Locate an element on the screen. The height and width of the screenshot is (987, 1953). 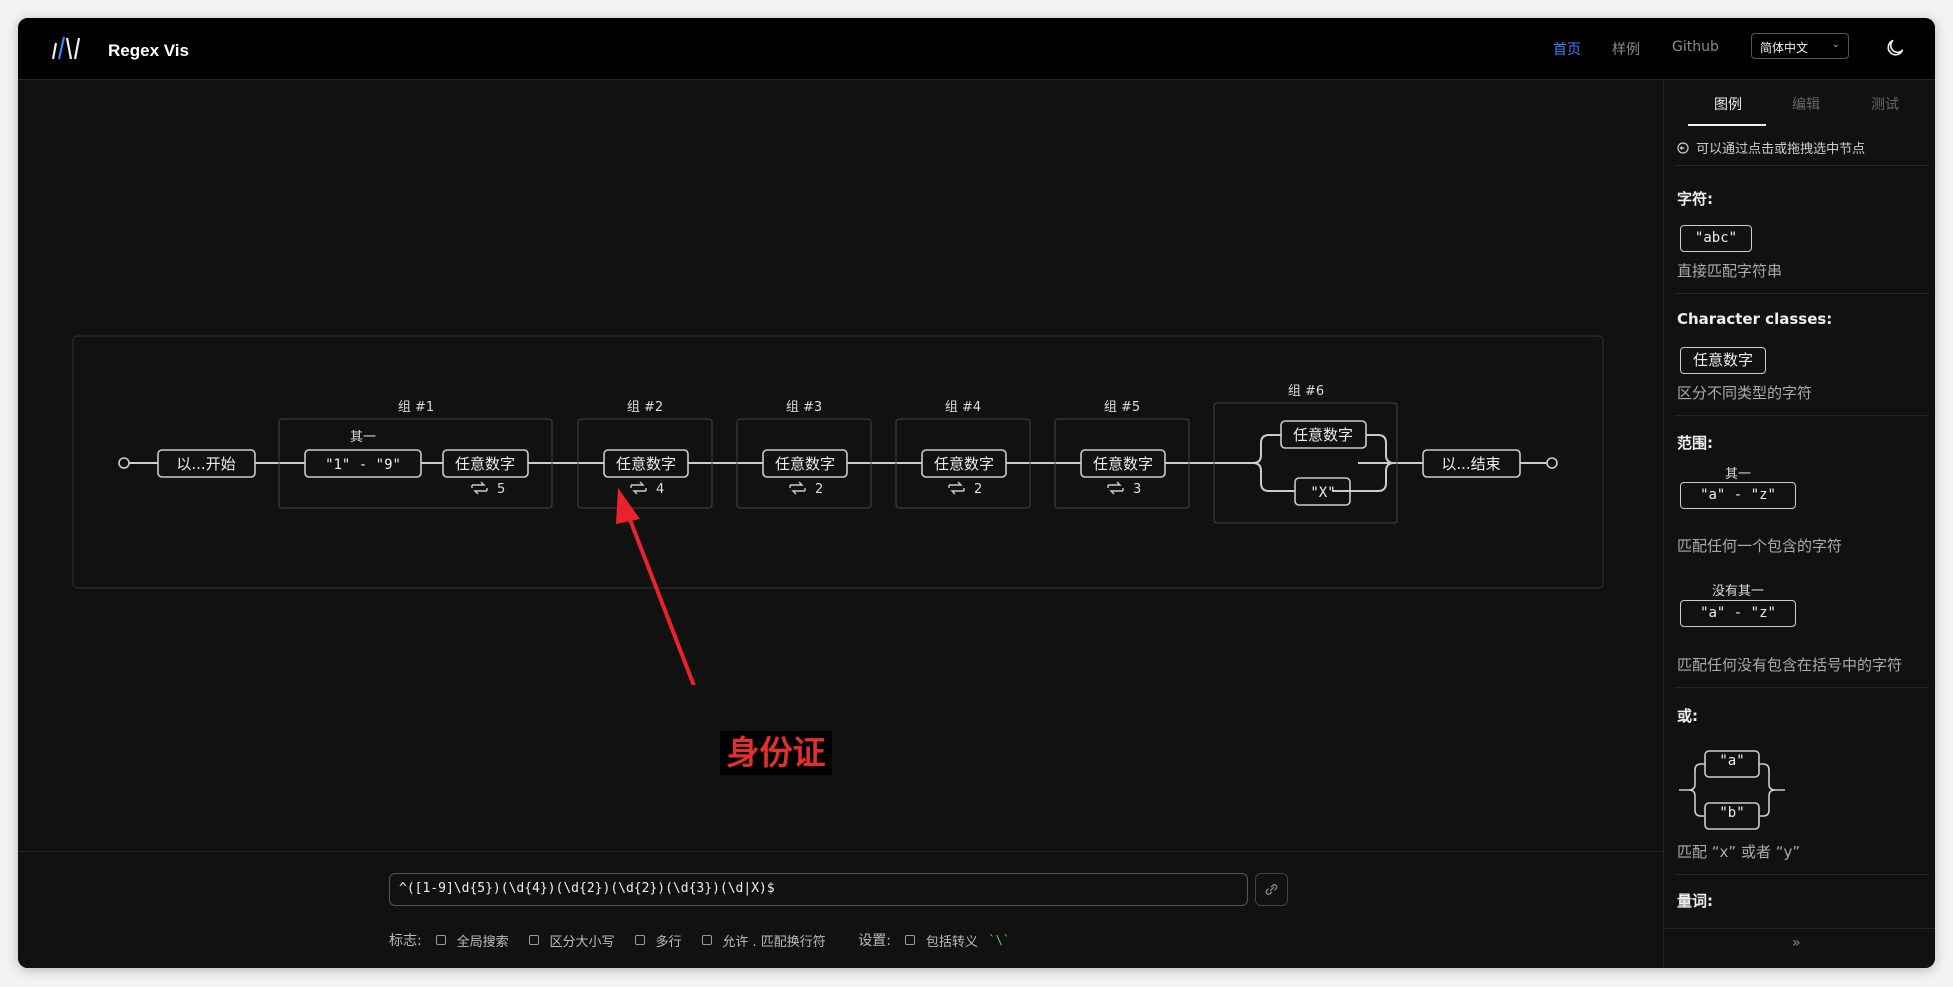
quantifier-5: 3 is located at coordinates (1137, 489).